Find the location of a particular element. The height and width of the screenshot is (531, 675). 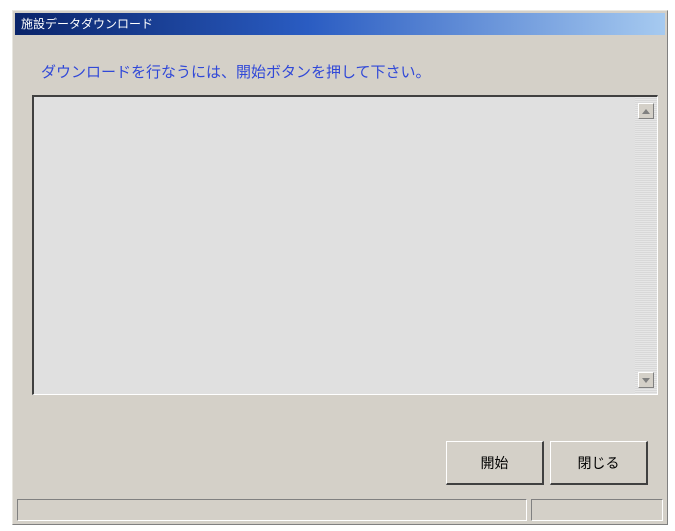

scroll-down-button is located at coordinates (646, 380).